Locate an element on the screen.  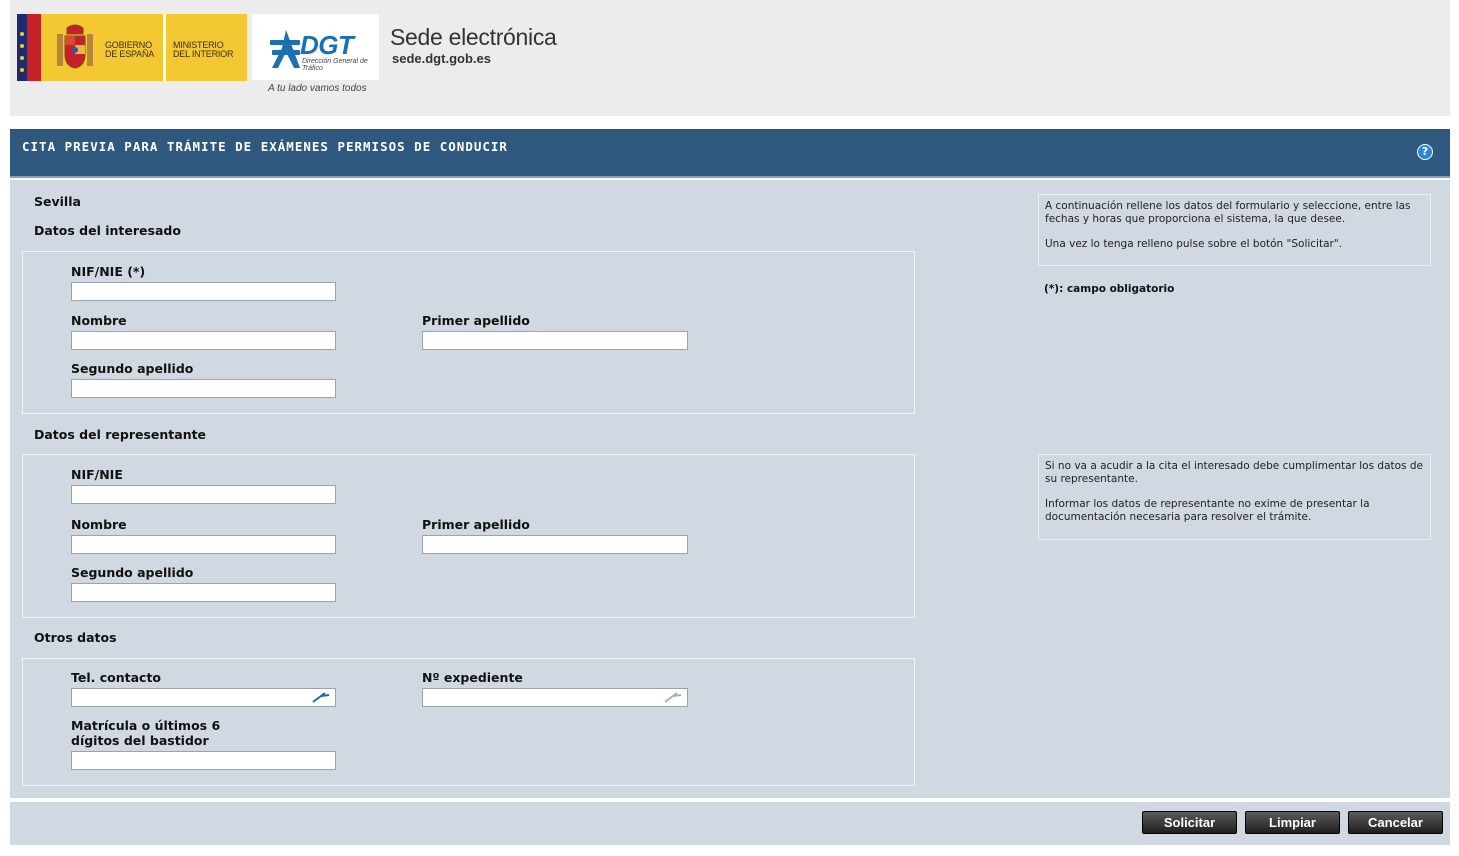
primer-apellido-input is located at coordinates (555, 340).